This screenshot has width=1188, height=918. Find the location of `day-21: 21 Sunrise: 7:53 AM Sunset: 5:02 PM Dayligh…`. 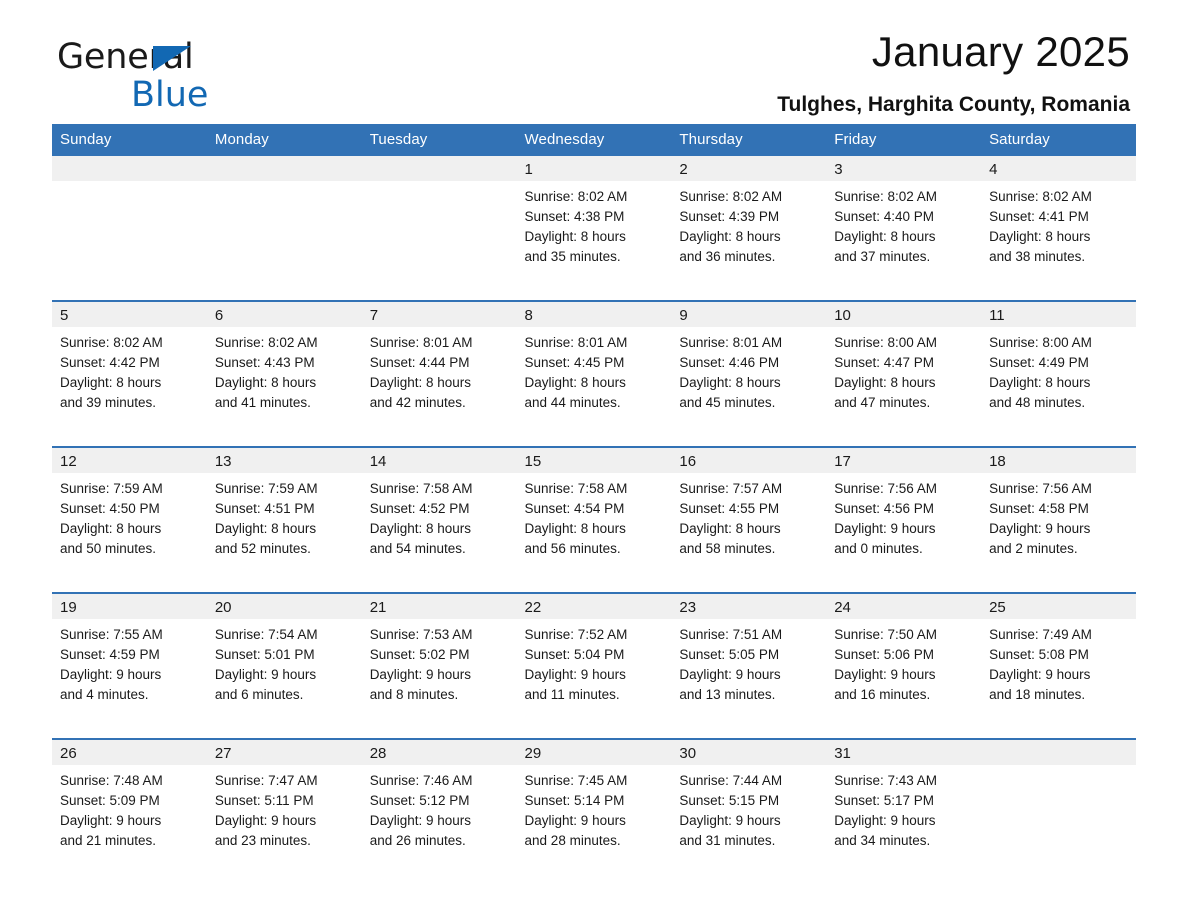

day-21: 21 Sunrise: 7:53 AM Sunset: 5:02 PM Dayligh… is located at coordinates (439, 661).